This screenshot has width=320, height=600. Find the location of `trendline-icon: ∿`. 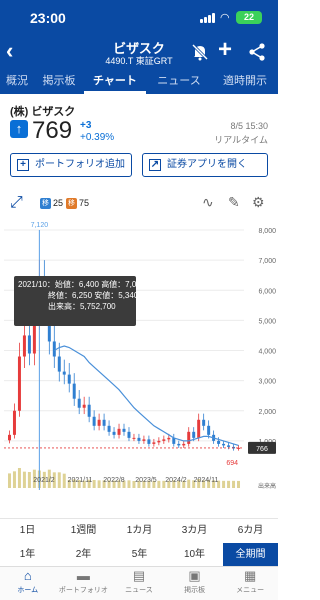

trendline-icon: ∿ is located at coordinates (208, 202).